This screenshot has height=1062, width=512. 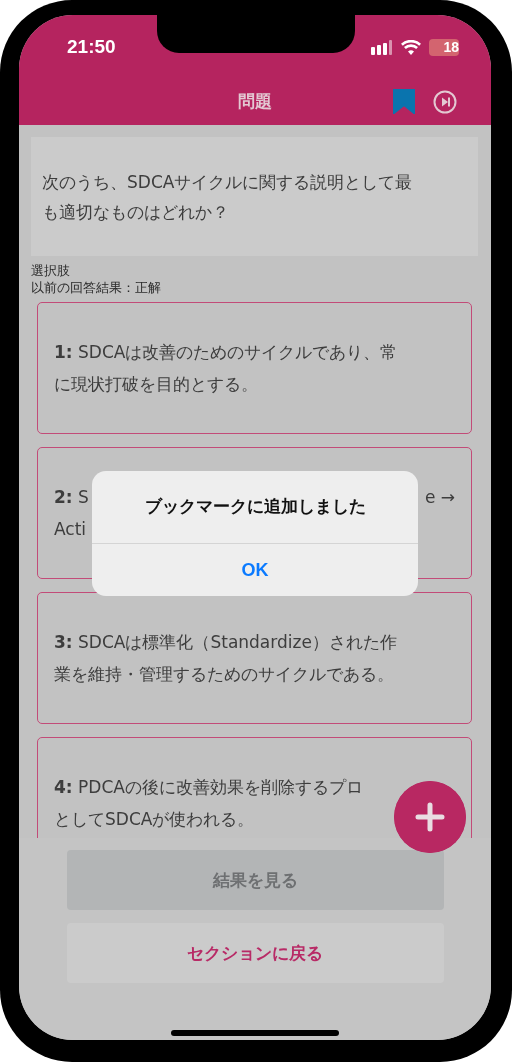 I want to click on question-text: も適切なものはどれか？, so click(x=135, y=212).